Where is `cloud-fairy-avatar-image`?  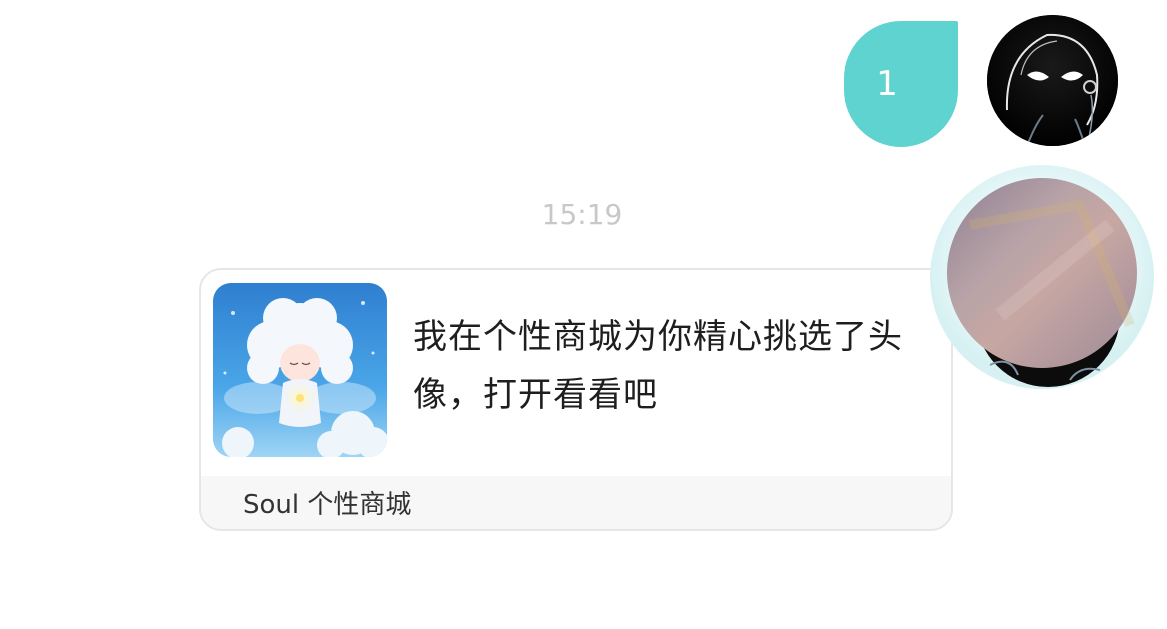
cloud-fairy-avatar-image is located at coordinates (300, 370).